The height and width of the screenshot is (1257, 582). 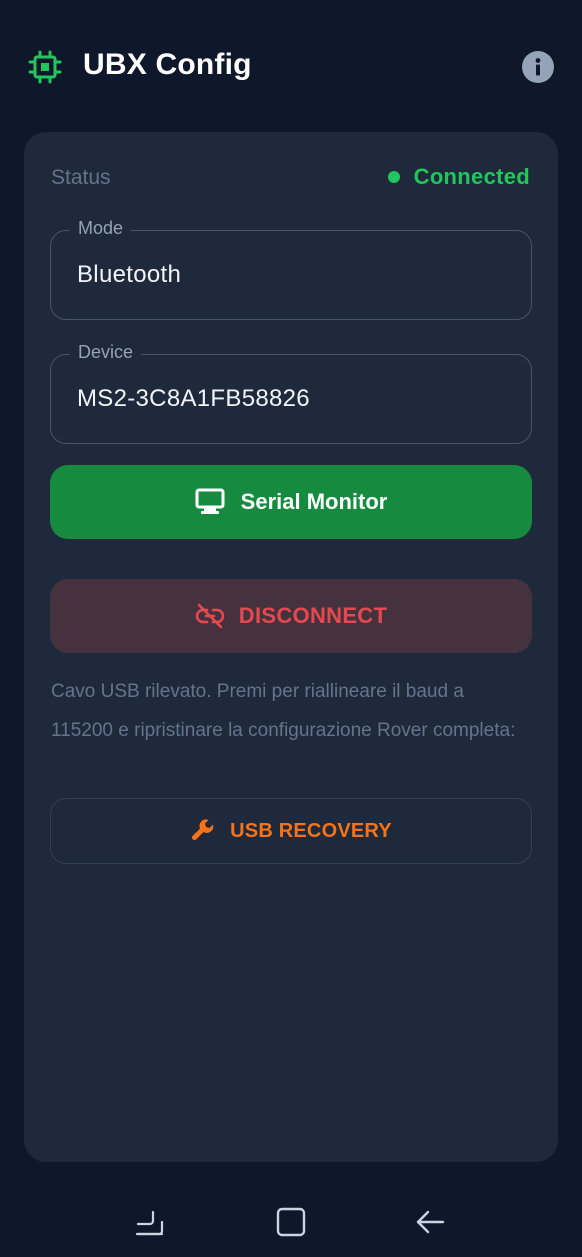 I want to click on system-nav-bar, so click(x=291, y=1218).